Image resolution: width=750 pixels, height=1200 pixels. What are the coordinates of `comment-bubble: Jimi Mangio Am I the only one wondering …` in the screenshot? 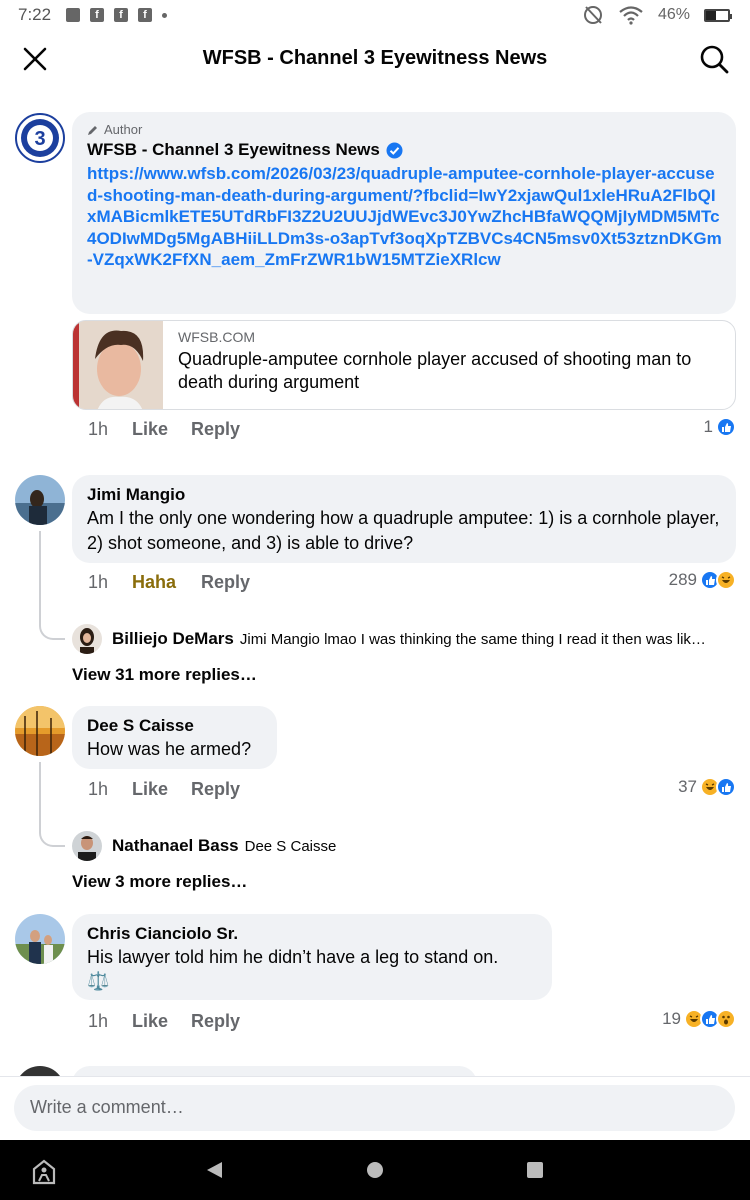 It's located at (404, 519).